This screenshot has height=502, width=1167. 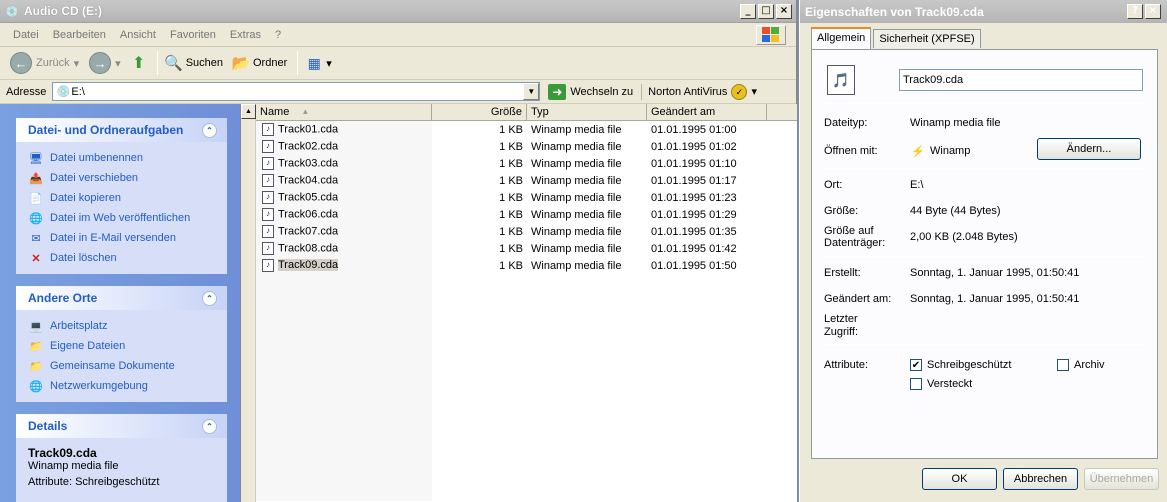 I want to click on explorer-titlebar: 💿 Audio CD (E:) _ □ ×, so click(x=398, y=11).